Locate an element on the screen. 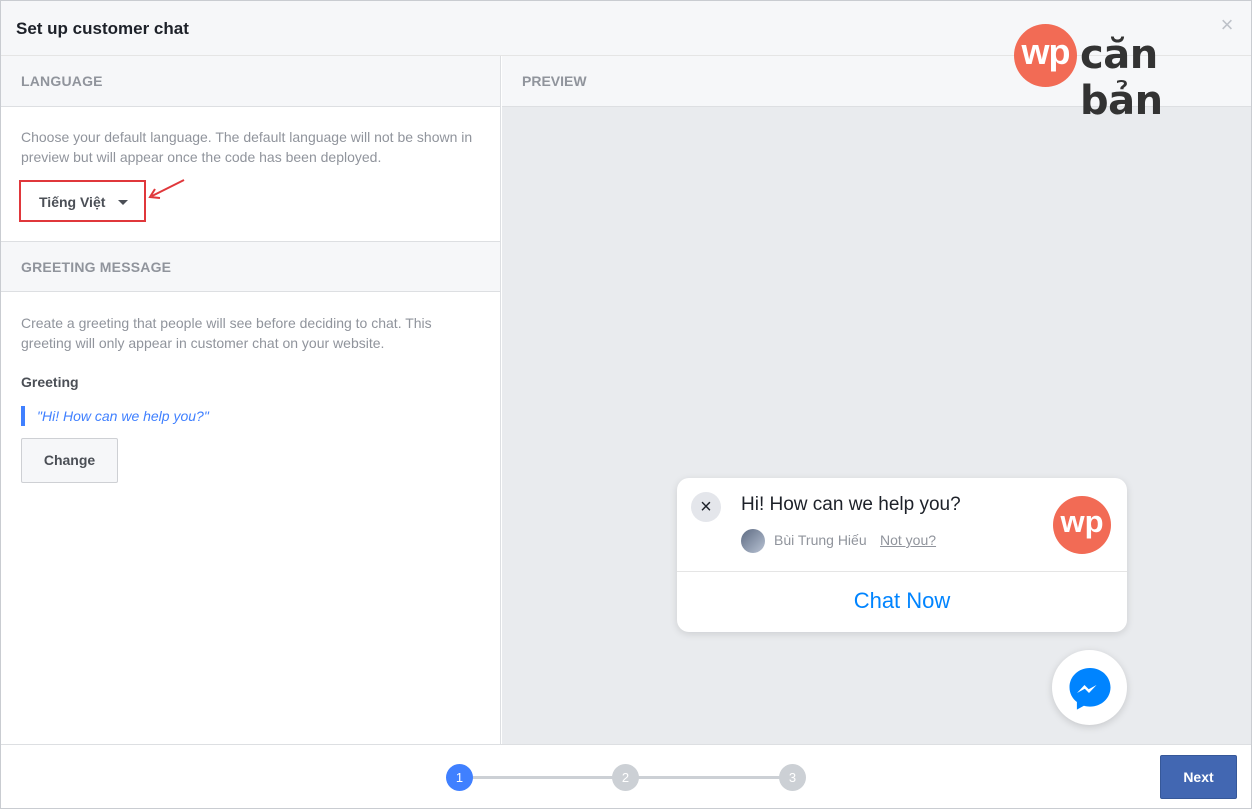 The height and width of the screenshot is (809, 1252). language-selected-value: Tiếng Việt is located at coordinates (72, 202).